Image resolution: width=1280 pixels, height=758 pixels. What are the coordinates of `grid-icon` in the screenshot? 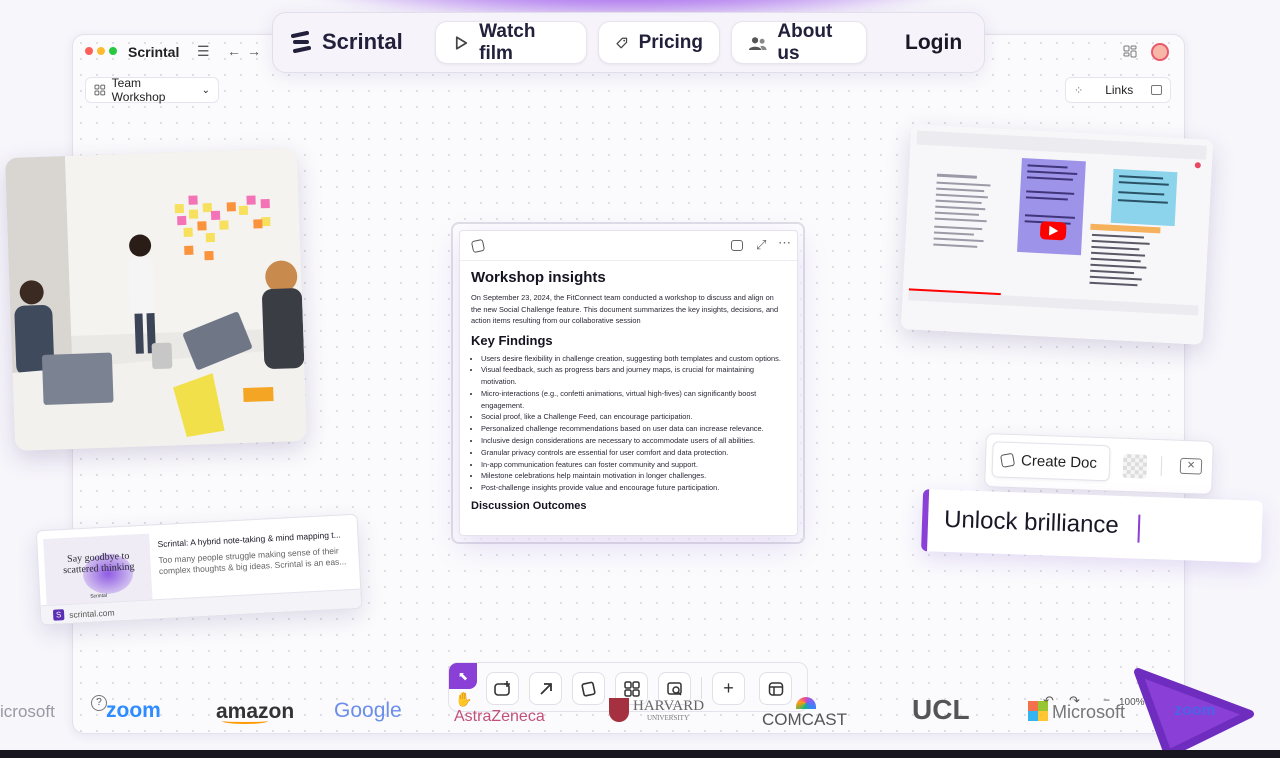 It's located at (1130, 52).